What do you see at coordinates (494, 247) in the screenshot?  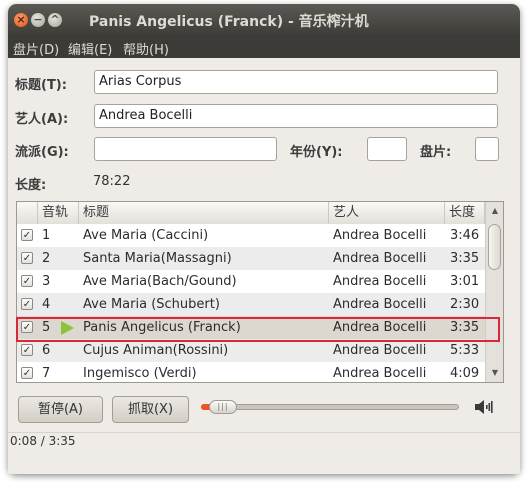 I see `scrollbar-thumb` at bounding box center [494, 247].